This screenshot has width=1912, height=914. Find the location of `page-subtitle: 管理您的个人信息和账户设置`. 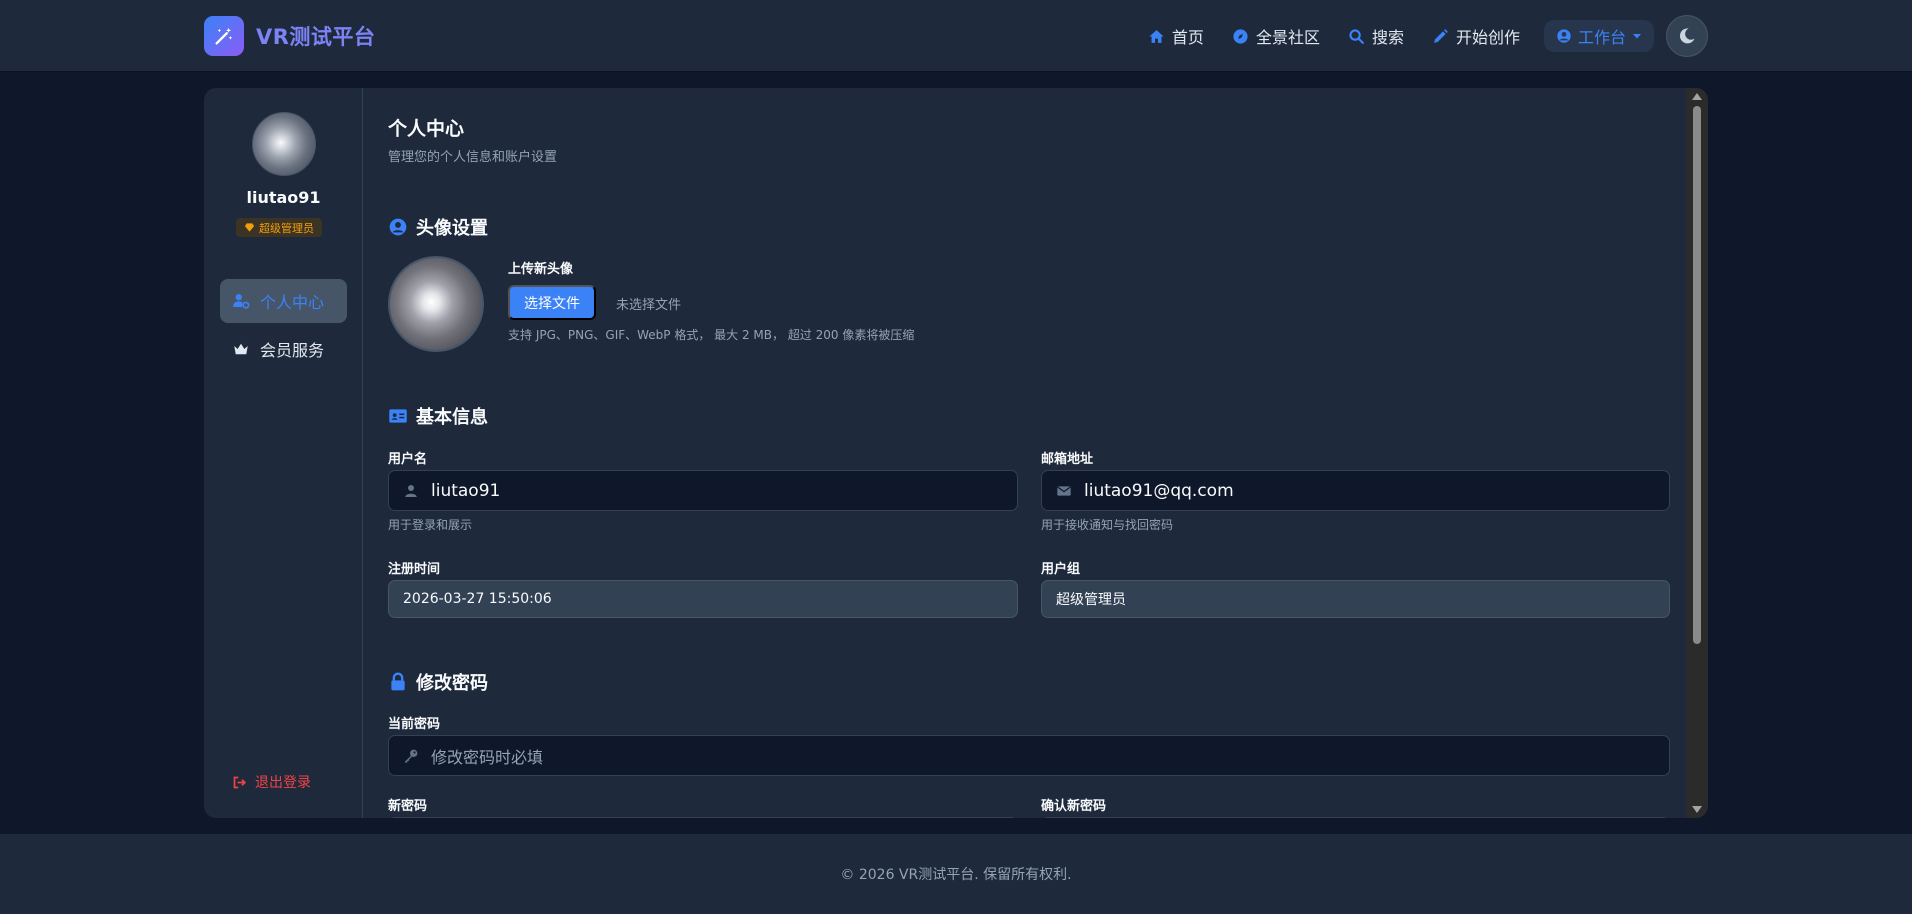

page-subtitle: 管理您的个人信息和账户设置 is located at coordinates (473, 157).